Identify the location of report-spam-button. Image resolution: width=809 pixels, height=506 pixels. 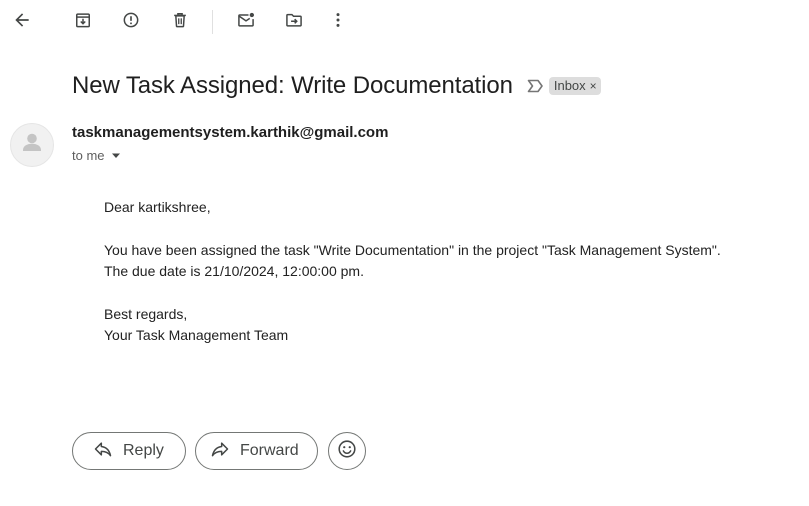
(131, 22).